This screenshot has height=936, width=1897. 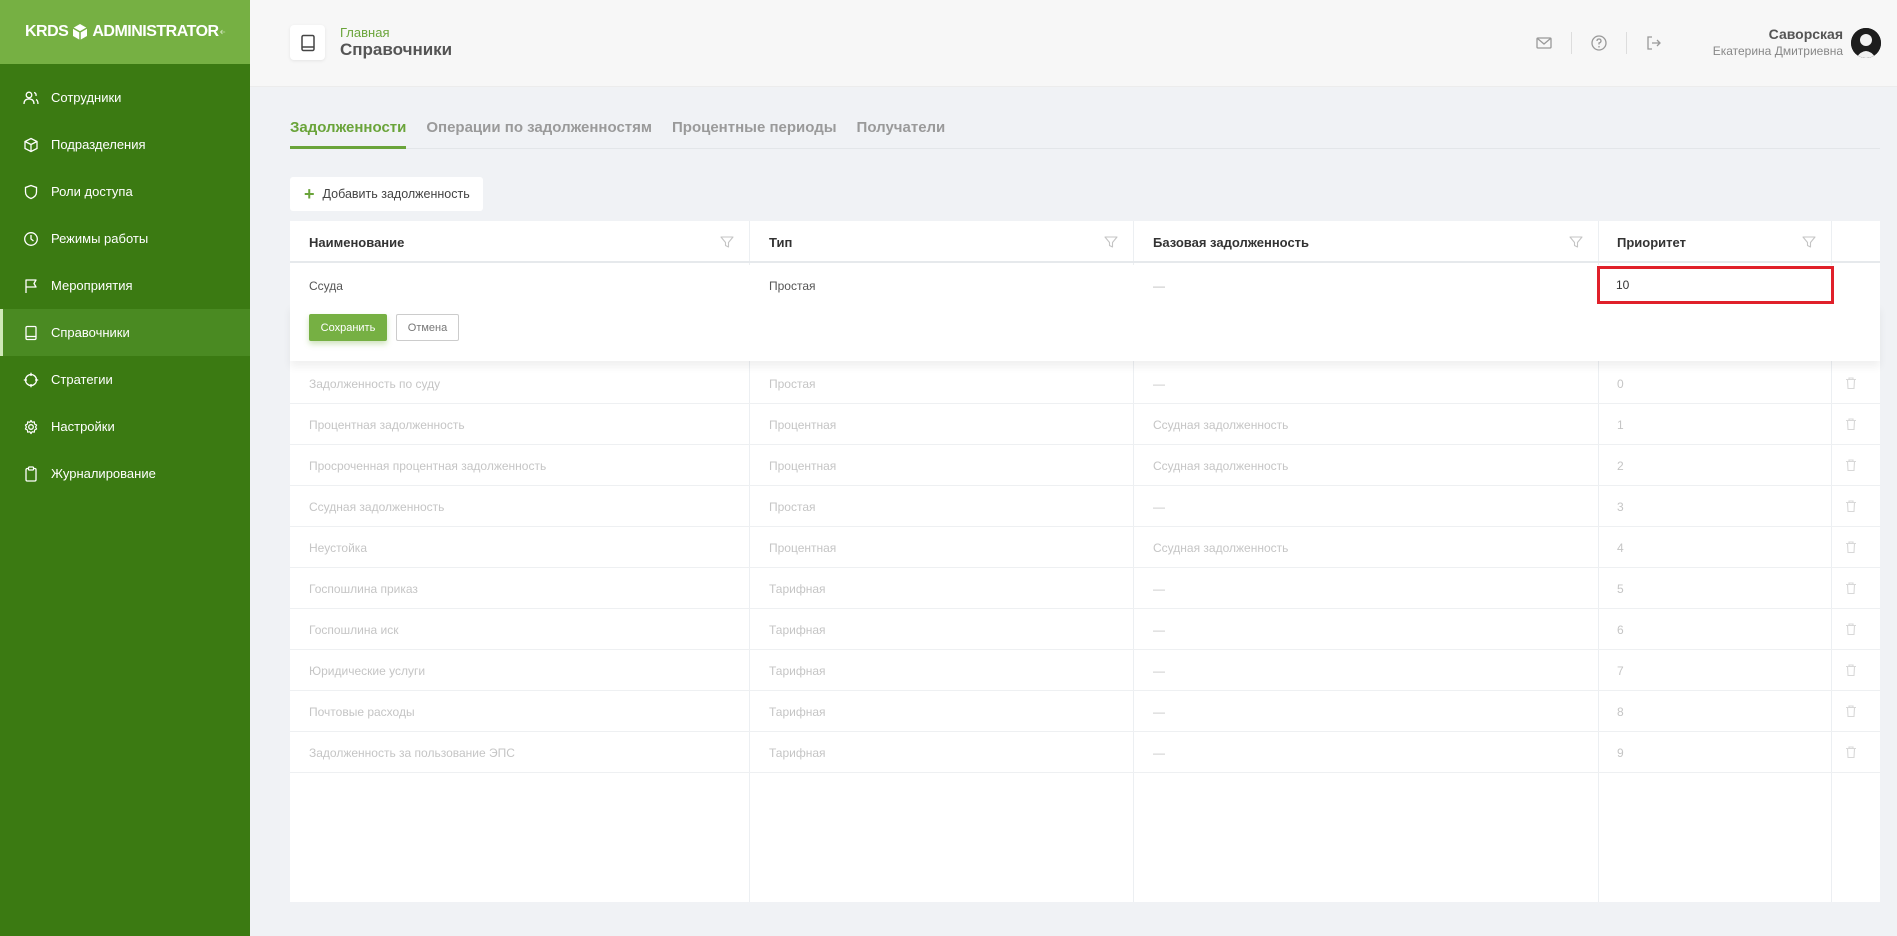 What do you see at coordinates (901, 134) in the screenshot?
I see `tab-recipients: Получатели` at bounding box center [901, 134].